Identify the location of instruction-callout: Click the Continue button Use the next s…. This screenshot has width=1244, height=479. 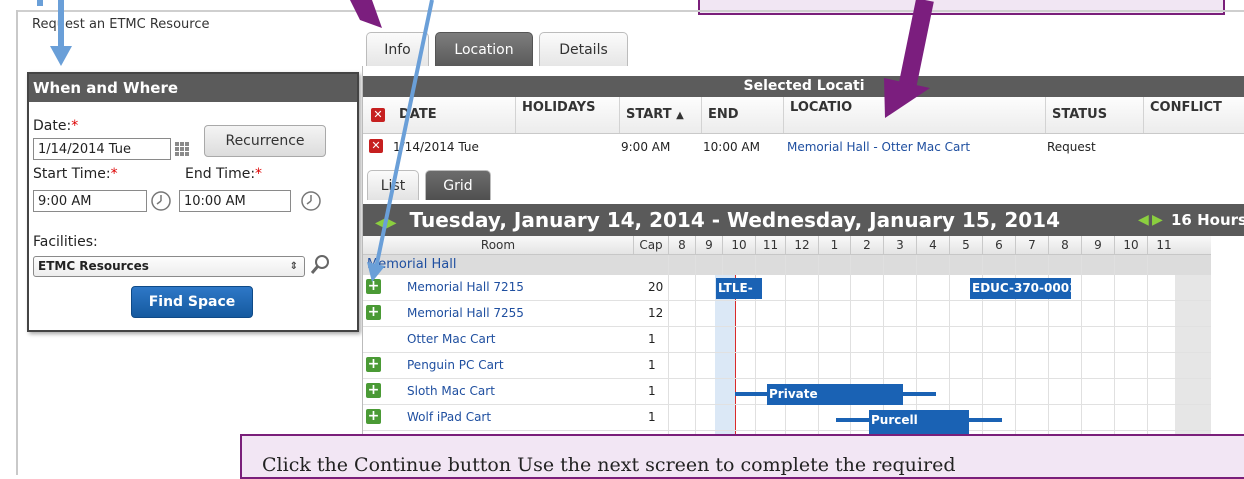
(742, 456).